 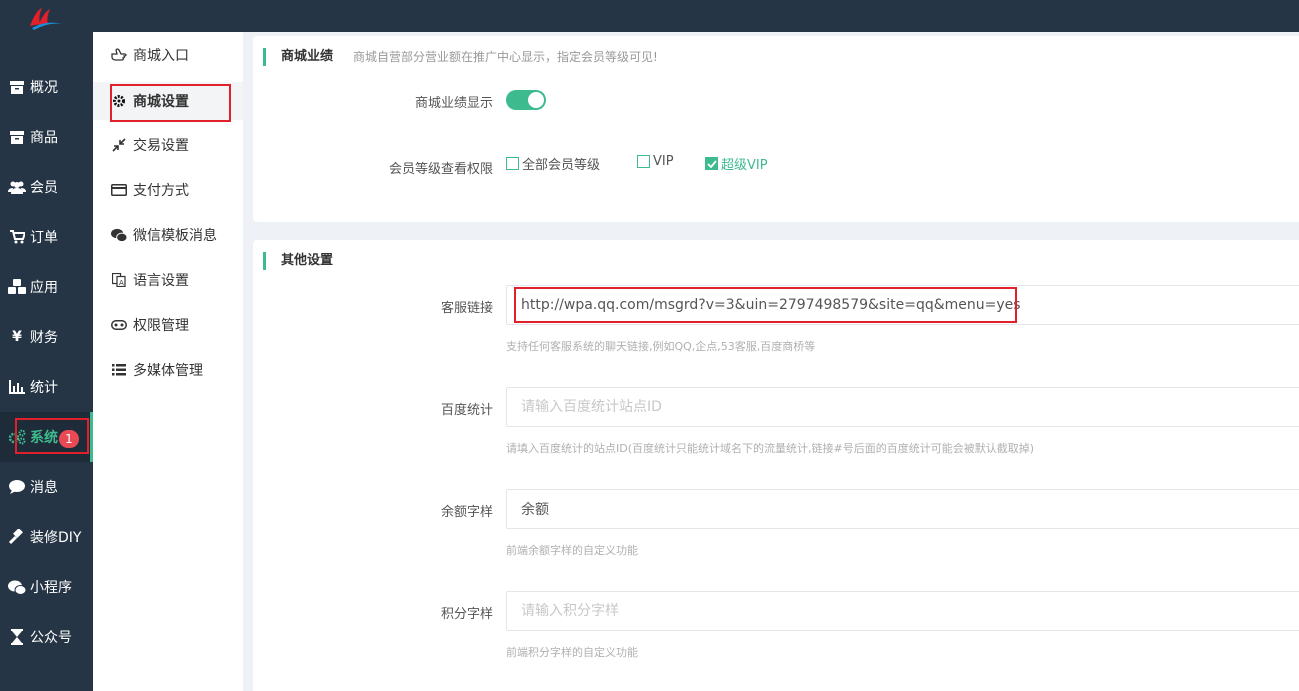 What do you see at coordinates (17, 187) in the screenshot?
I see `users-icon` at bounding box center [17, 187].